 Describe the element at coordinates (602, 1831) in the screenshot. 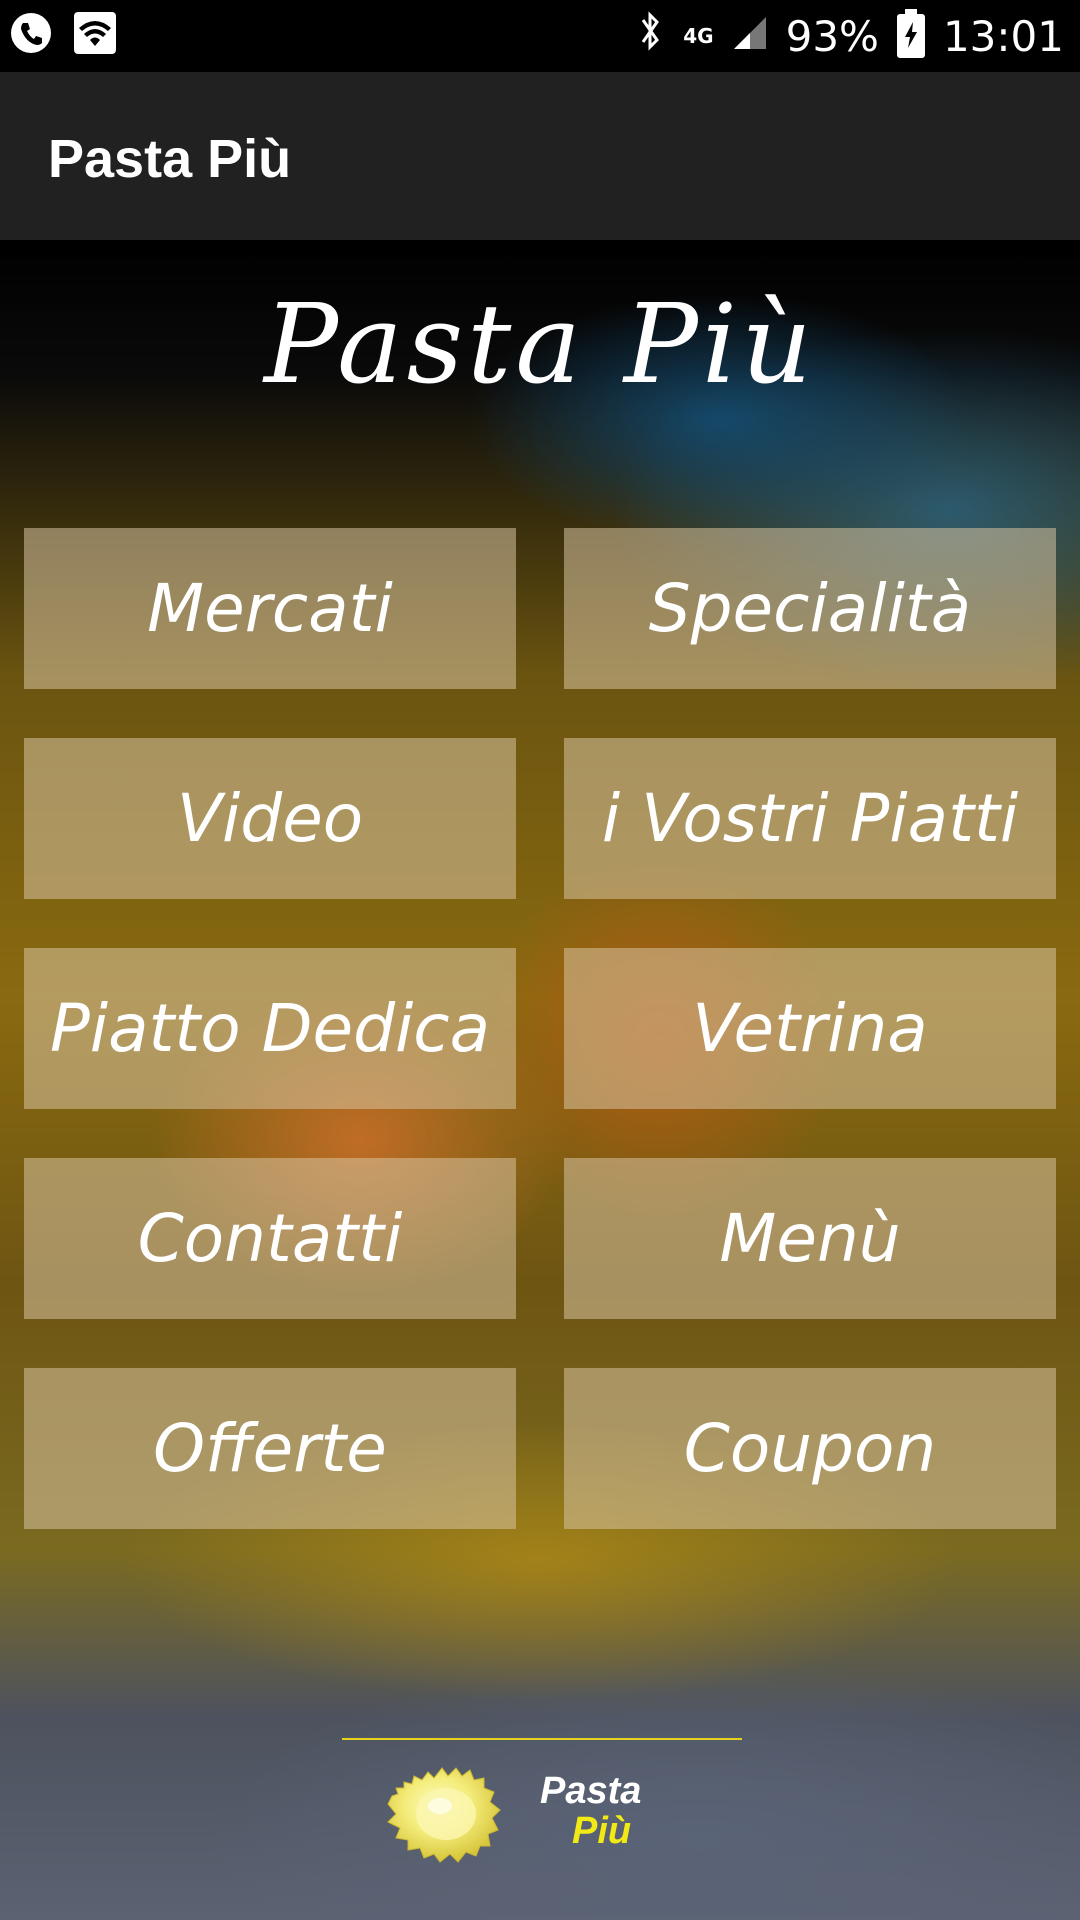

I see `logo-text-piu: Più` at that location.